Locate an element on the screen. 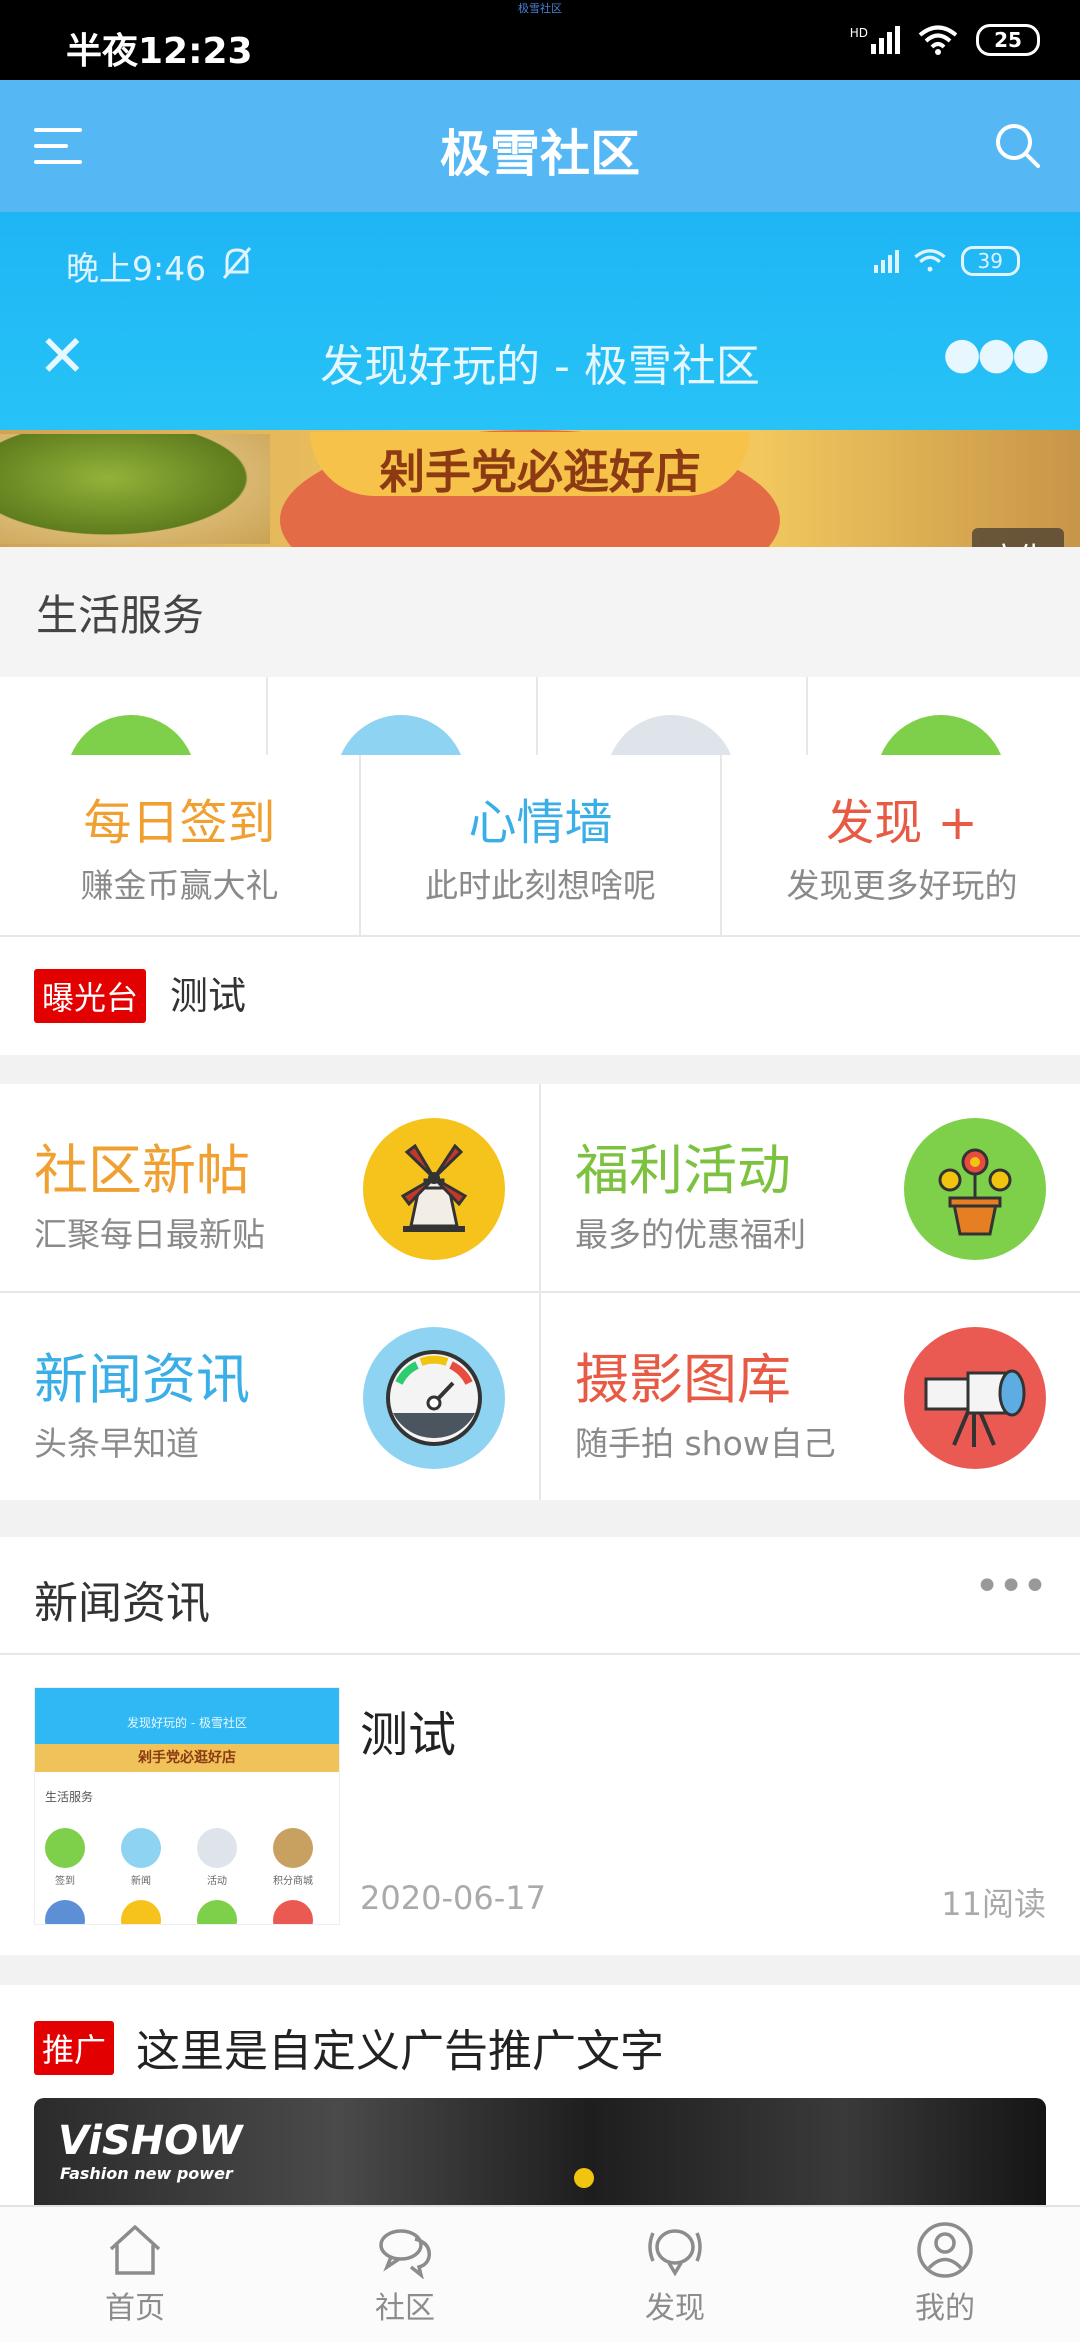  tab-home: 首页 is located at coordinates (135, 2274).